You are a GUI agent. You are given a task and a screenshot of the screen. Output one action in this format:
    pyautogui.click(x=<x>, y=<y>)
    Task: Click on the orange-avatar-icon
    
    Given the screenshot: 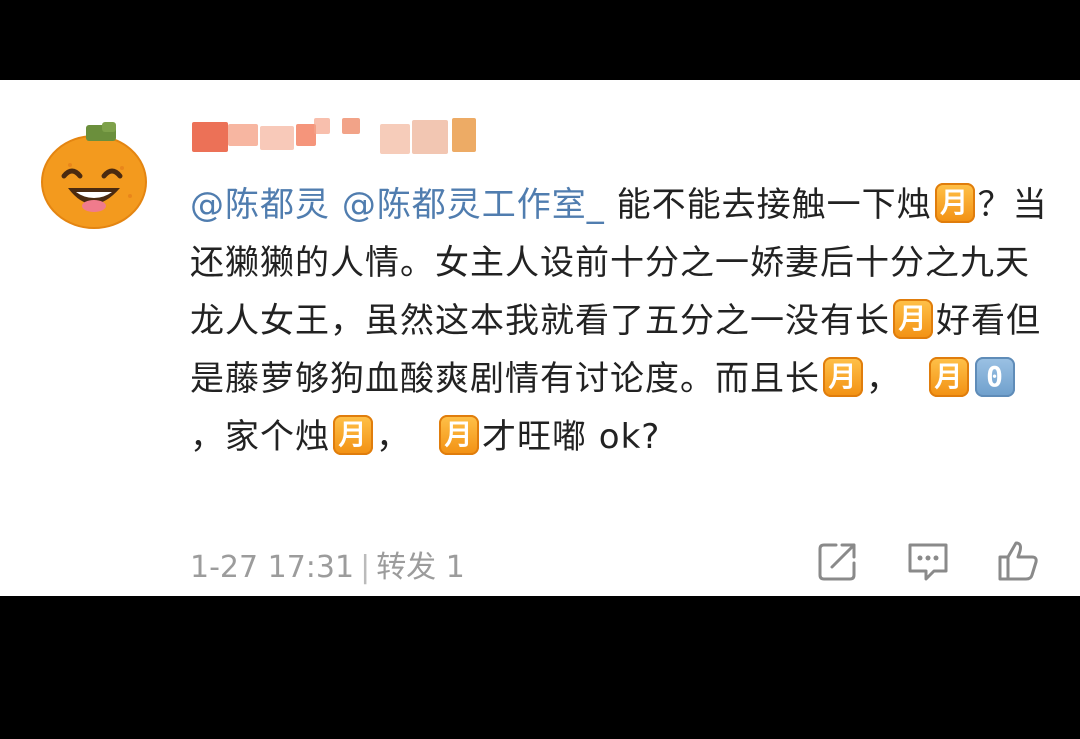 What is the action you would take?
    pyautogui.click(x=94, y=175)
    